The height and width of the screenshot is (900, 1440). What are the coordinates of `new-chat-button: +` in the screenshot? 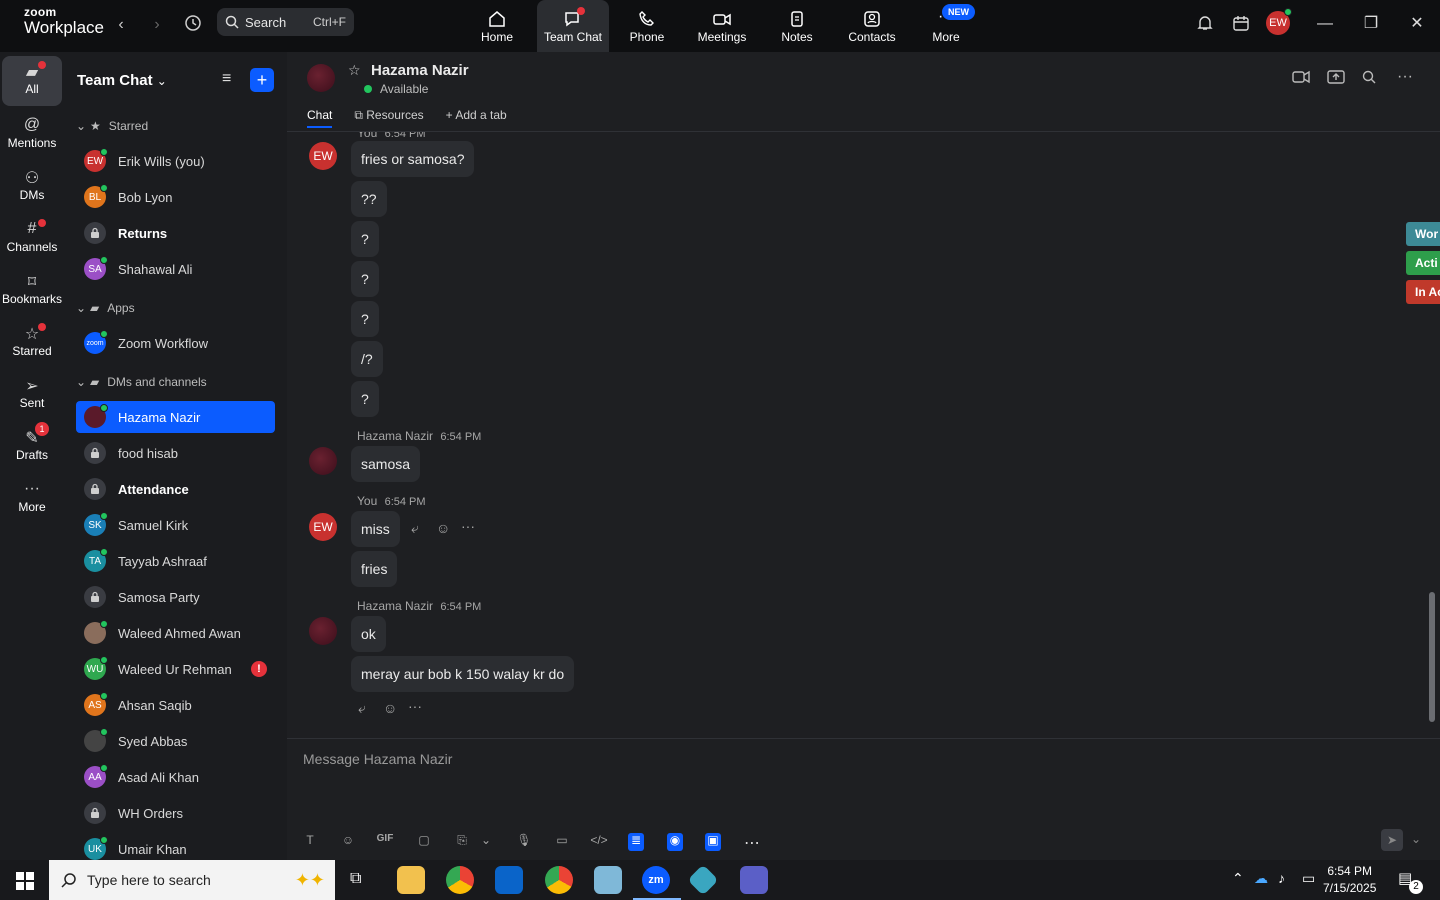 It's located at (262, 80).